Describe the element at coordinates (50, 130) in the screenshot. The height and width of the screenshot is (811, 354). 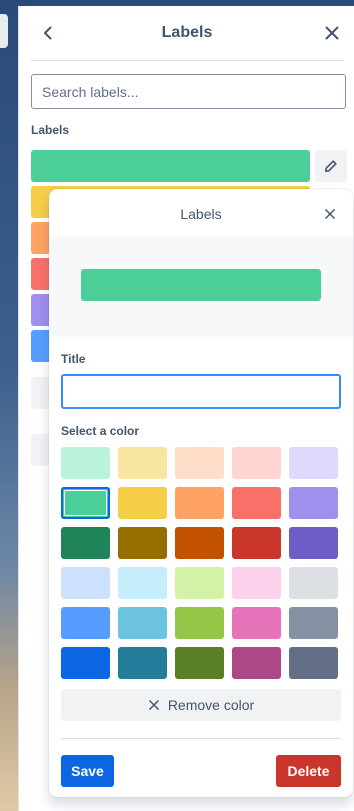
I see `labels-heading: Labels` at that location.